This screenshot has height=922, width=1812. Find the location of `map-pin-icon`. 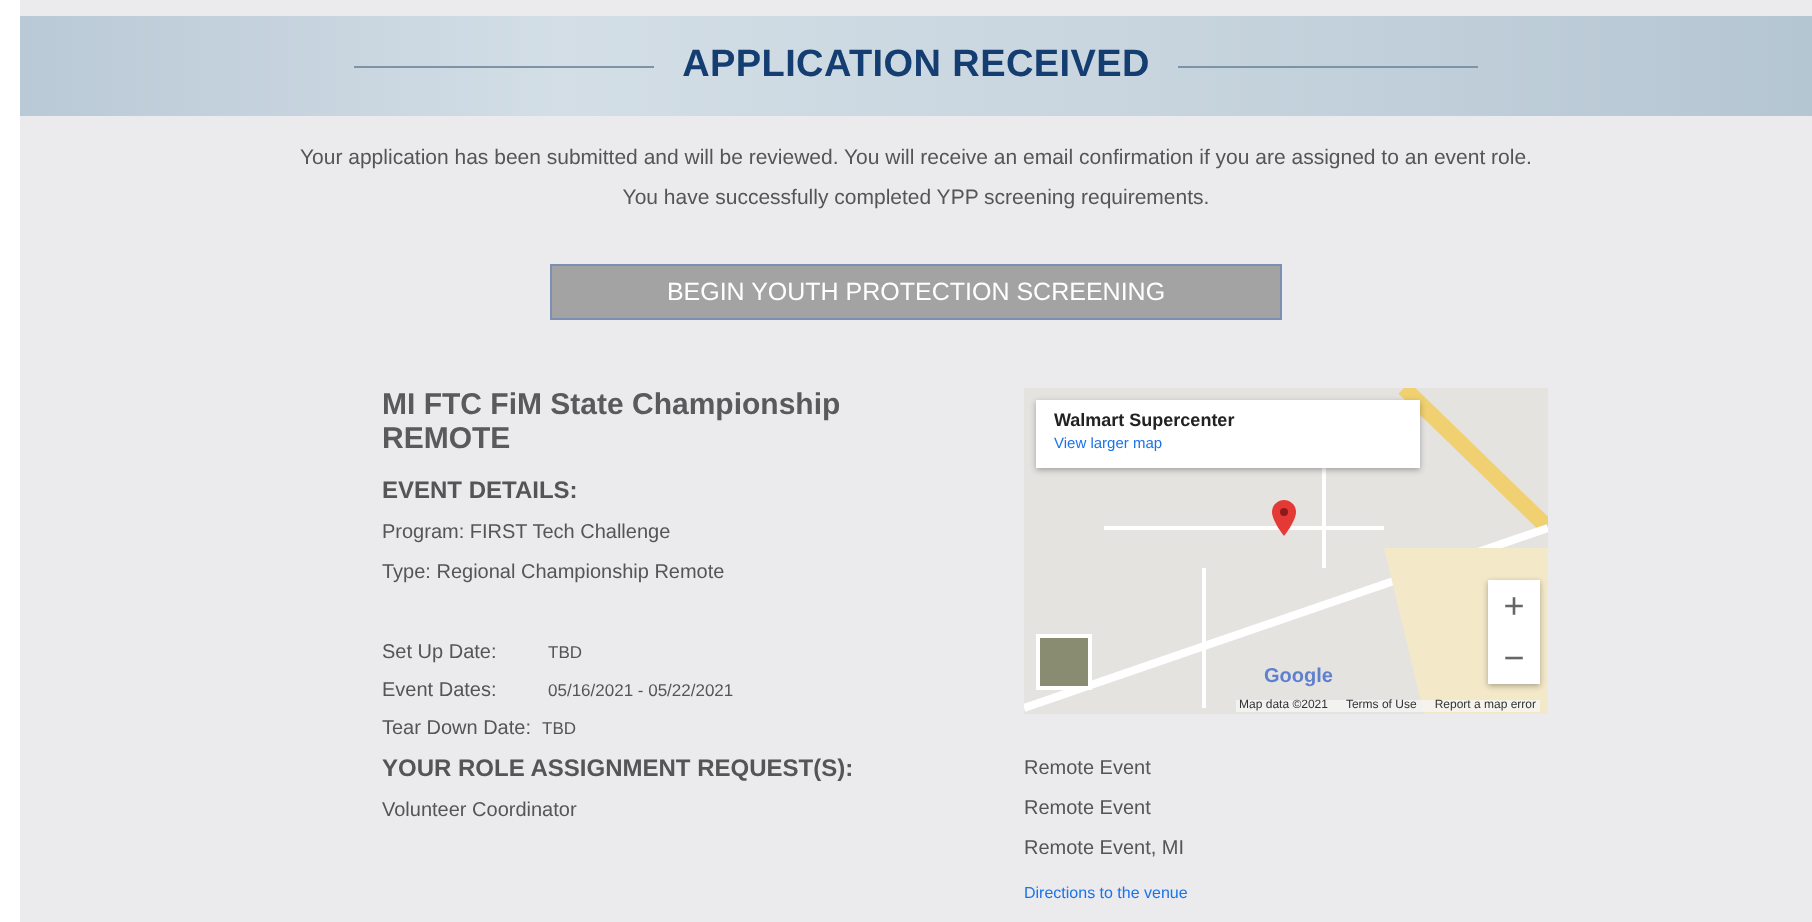

map-pin-icon is located at coordinates (1284, 518).